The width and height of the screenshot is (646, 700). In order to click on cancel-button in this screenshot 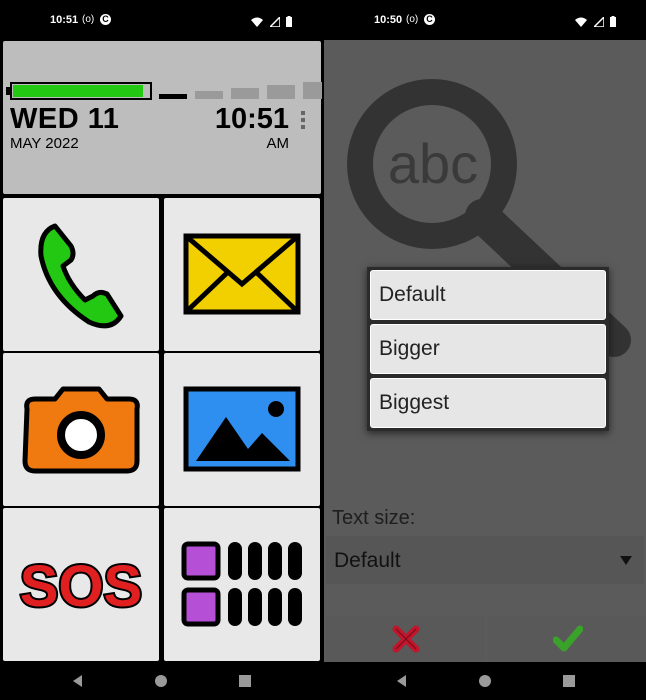, I will do `click(405, 639)`.